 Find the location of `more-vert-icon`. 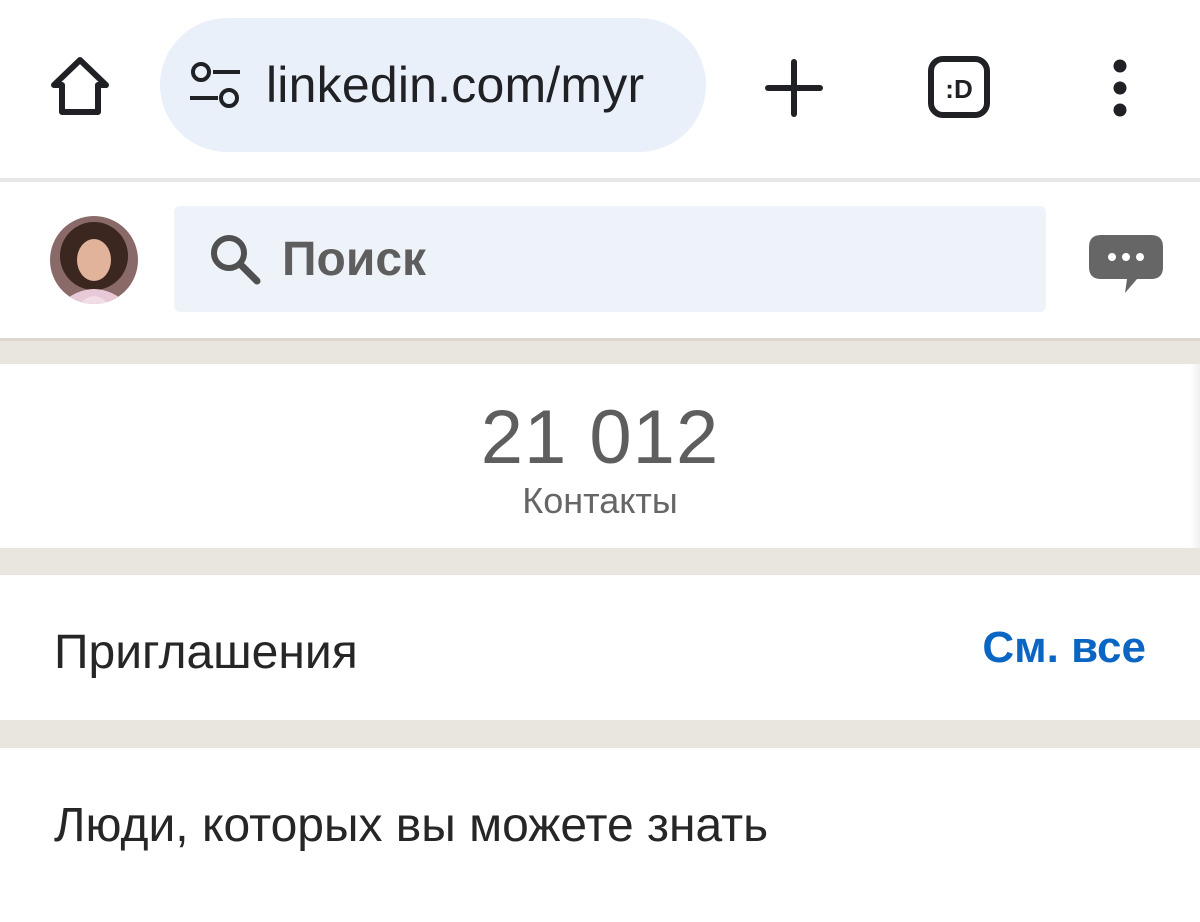

more-vert-icon is located at coordinates (1120, 88).